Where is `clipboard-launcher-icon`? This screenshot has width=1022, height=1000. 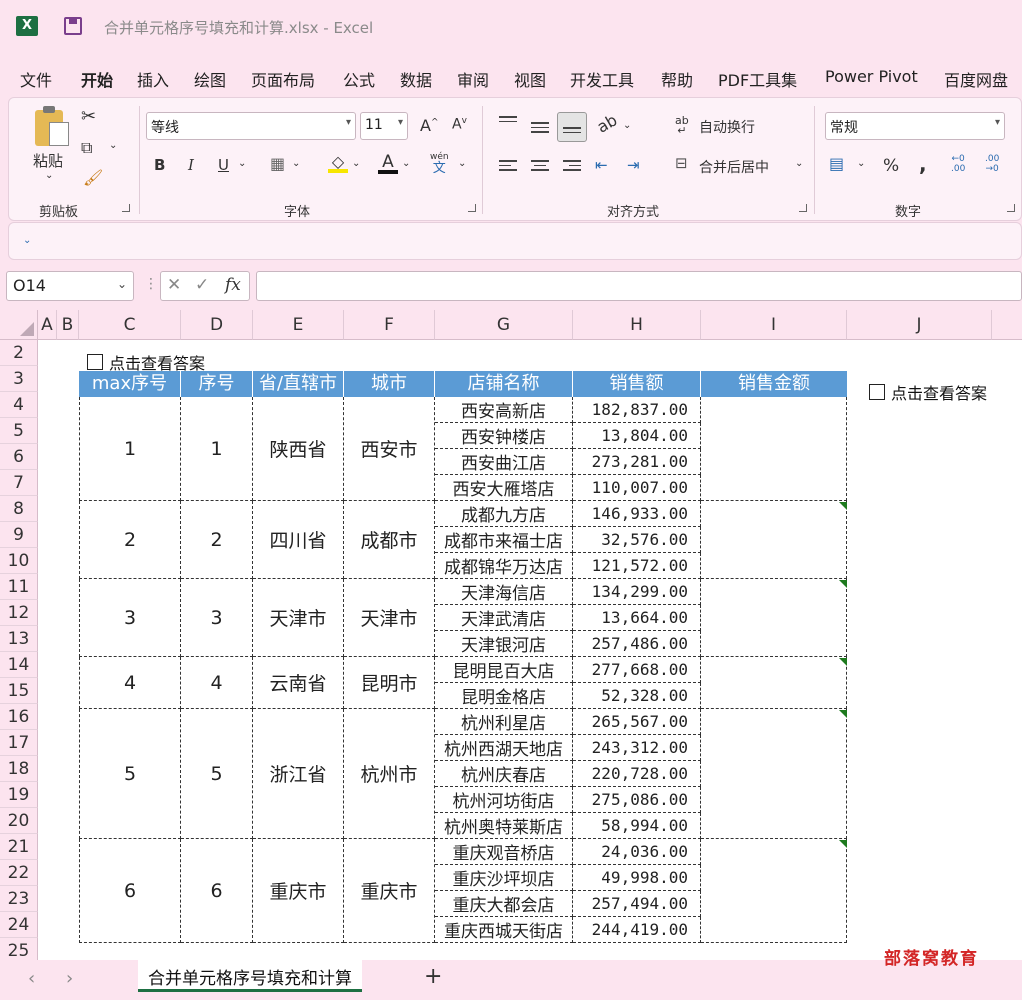 clipboard-launcher-icon is located at coordinates (126, 208).